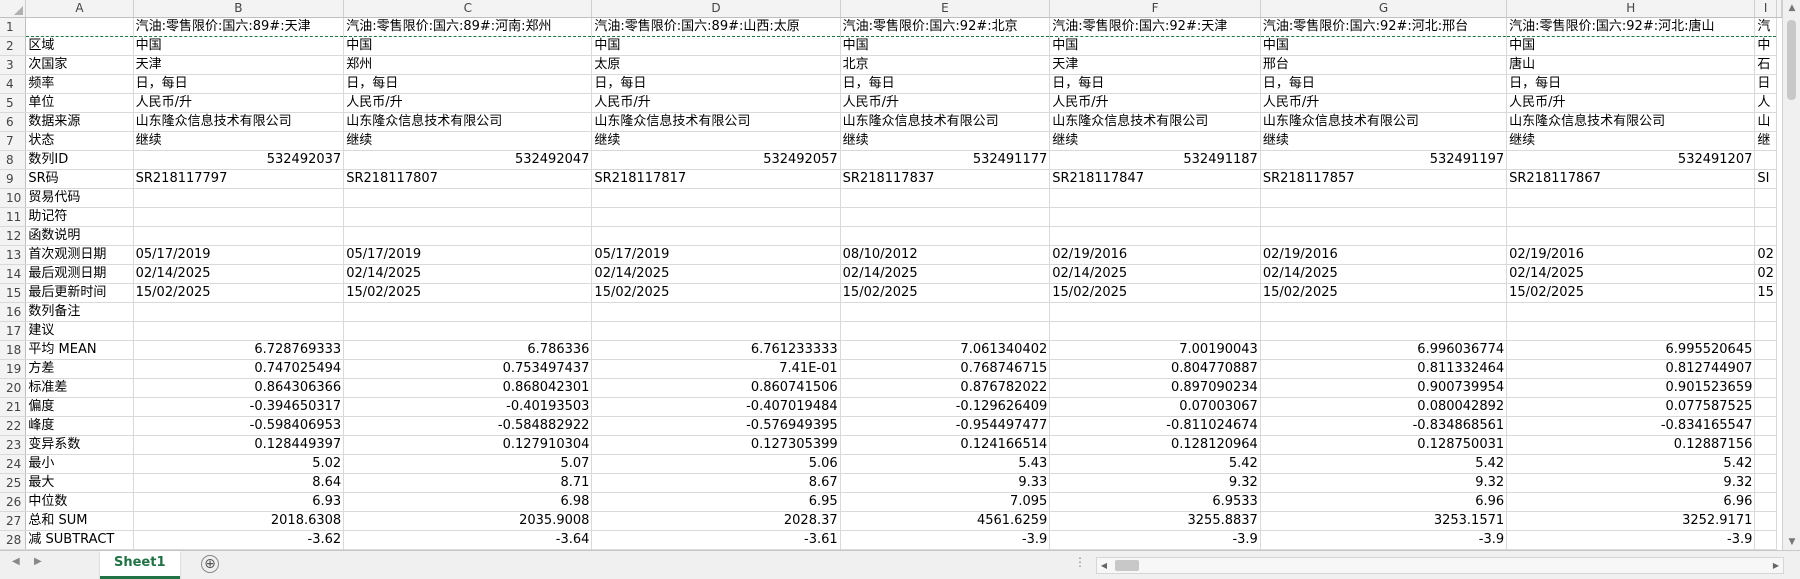  I want to click on row-header: 3, so click(13, 65).